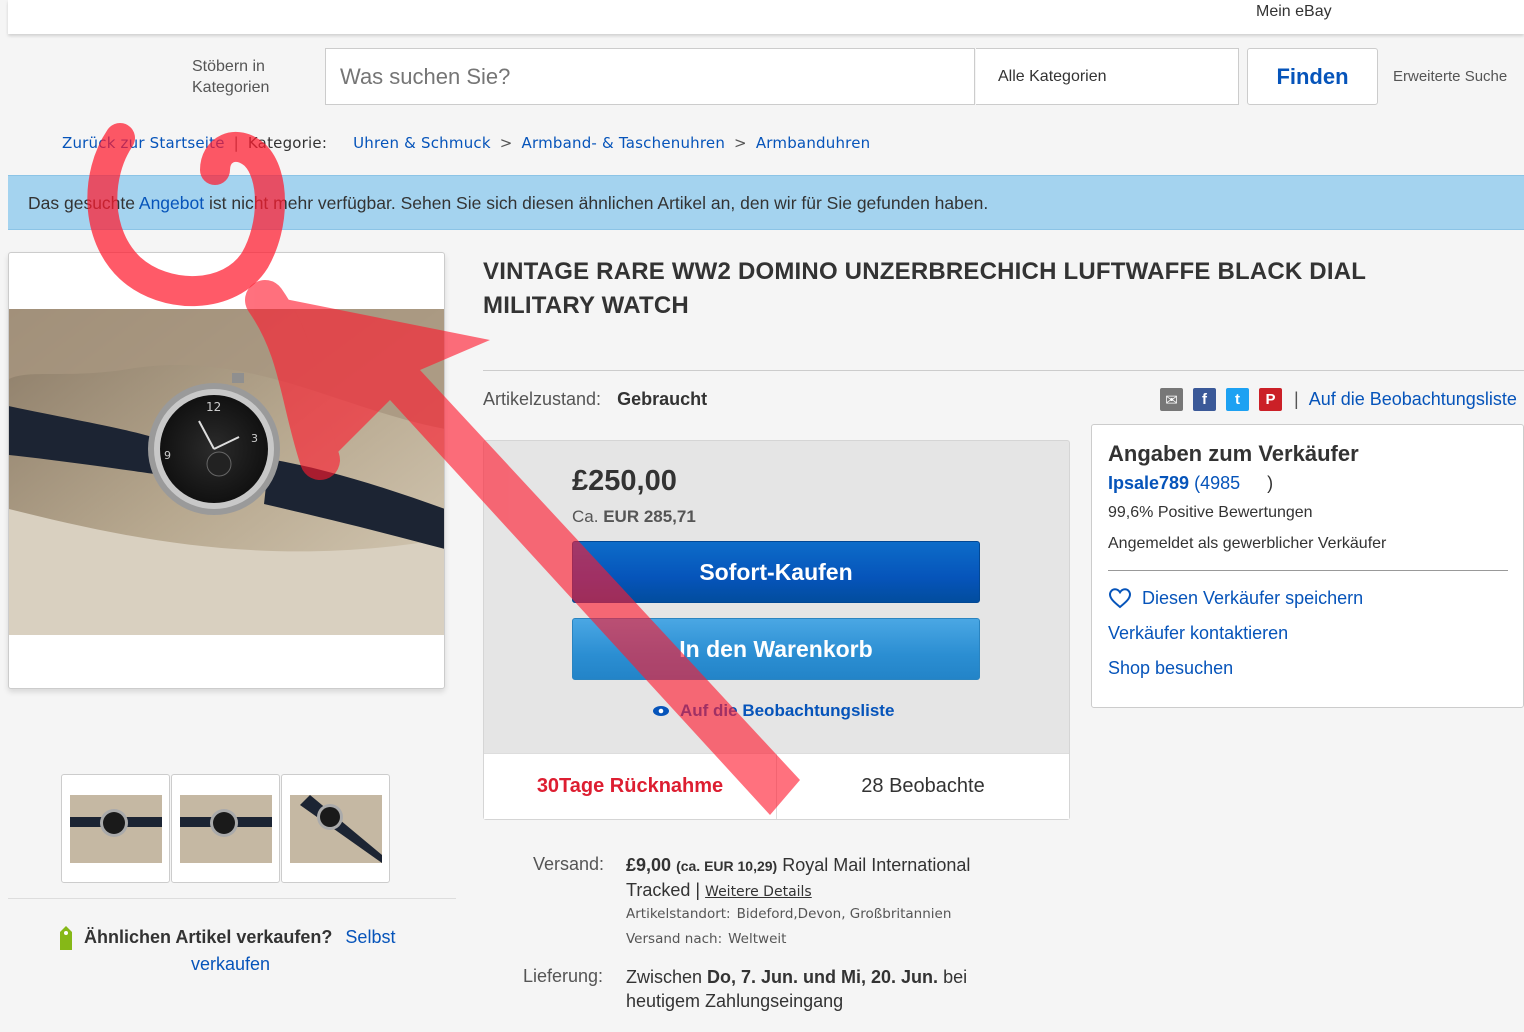 This screenshot has width=1524, height=1032. I want to click on feedback-count-link: (4985, so click(1217, 483).